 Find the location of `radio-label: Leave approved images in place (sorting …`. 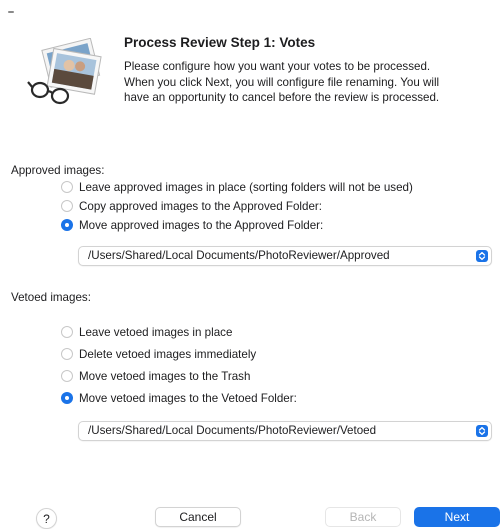

radio-label: Leave approved images in place (sorting … is located at coordinates (246, 187).